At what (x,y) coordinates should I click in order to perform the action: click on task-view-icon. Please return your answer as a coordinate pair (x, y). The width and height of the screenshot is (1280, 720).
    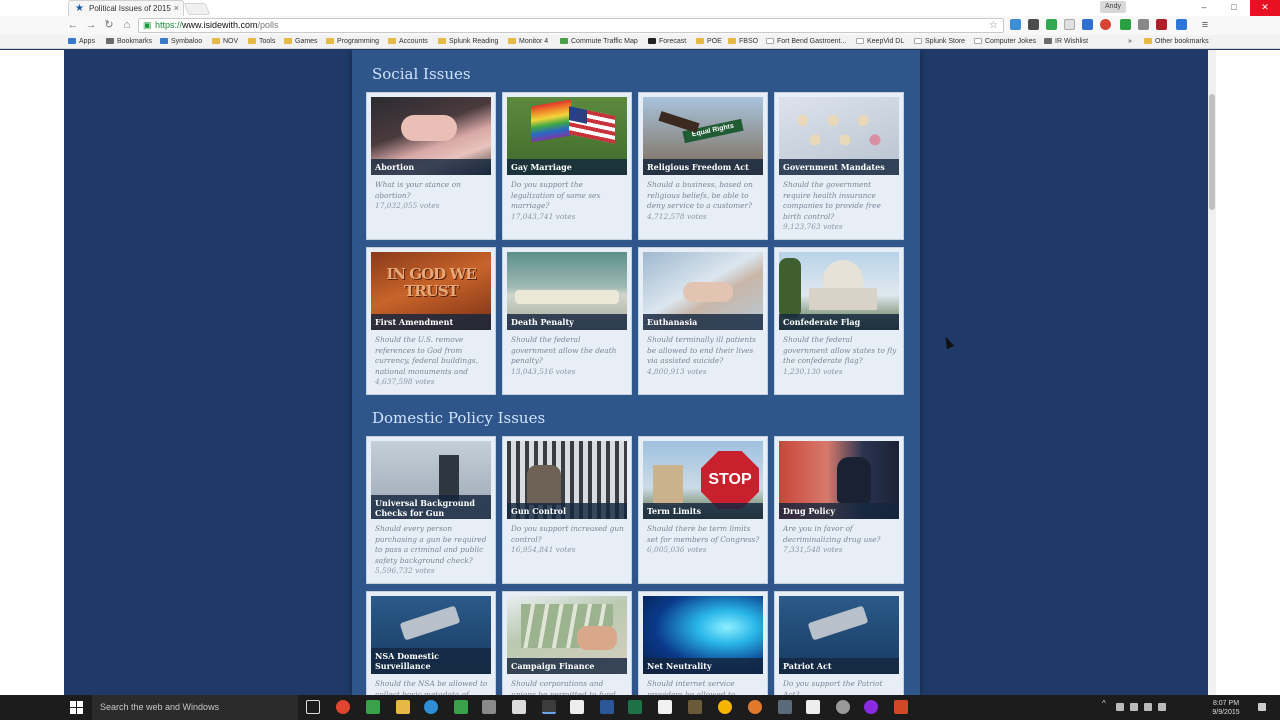
    Looking at the image, I should click on (313, 707).